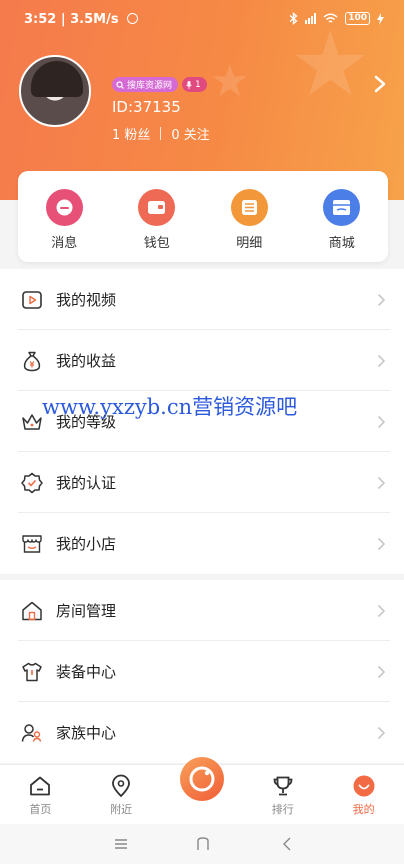 The height and width of the screenshot is (864, 404). What do you see at coordinates (311, 18) in the screenshot?
I see `signal-icon` at bounding box center [311, 18].